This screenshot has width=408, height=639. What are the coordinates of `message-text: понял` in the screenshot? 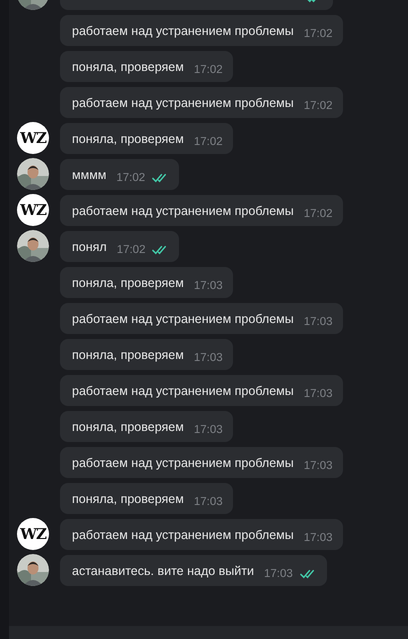 It's located at (89, 247).